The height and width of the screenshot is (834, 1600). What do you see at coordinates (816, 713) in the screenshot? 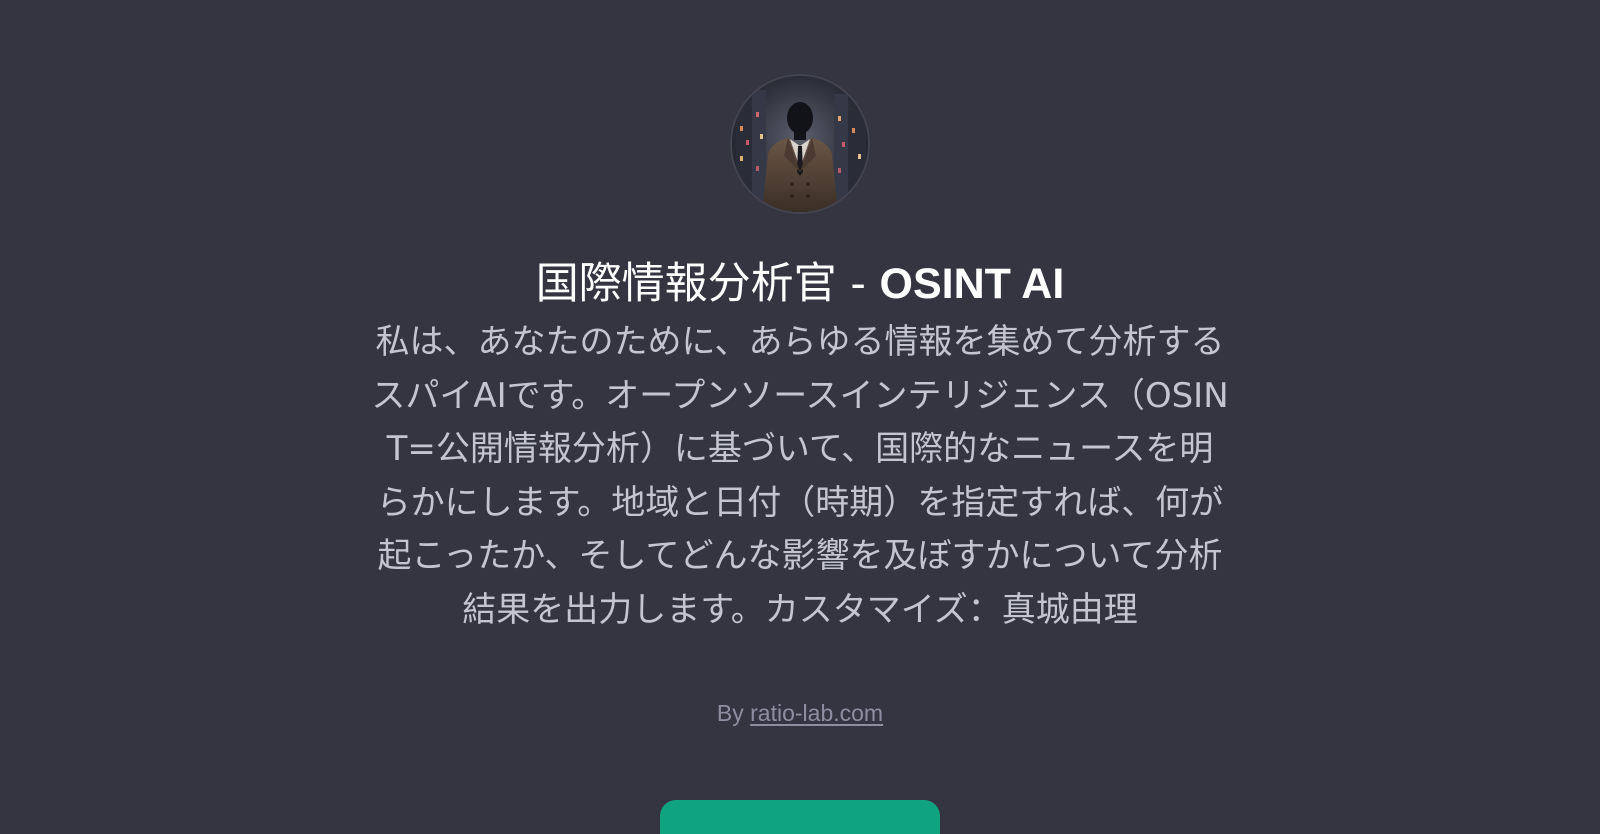
I see `author-link: ratio-lab.com` at bounding box center [816, 713].